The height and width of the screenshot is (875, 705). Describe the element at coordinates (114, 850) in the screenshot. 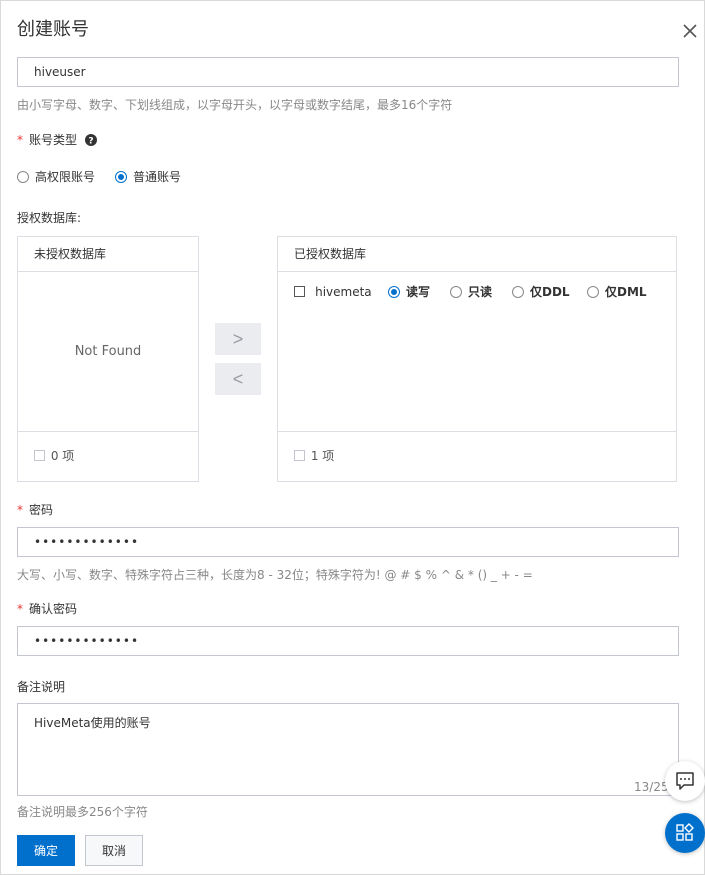

I see `cancel-button: 取消` at that location.